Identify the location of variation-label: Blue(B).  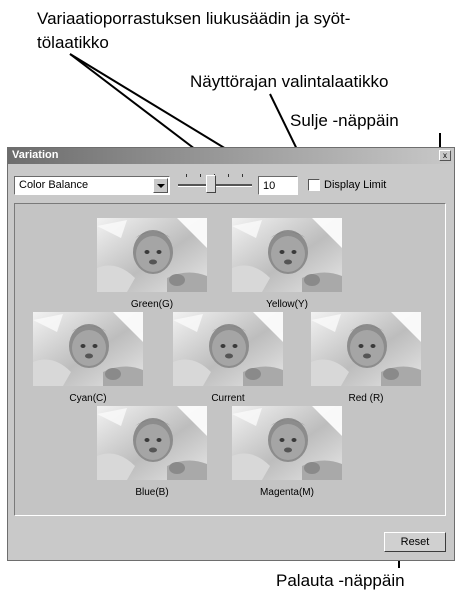
(152, 492).